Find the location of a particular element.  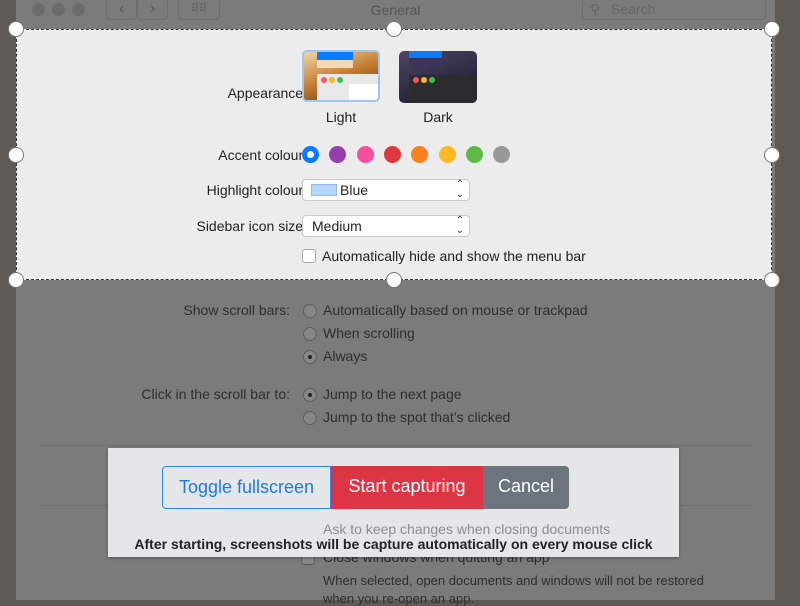

close-windows-note-2: when you re-open an app. is located at coordinates (399, 598).